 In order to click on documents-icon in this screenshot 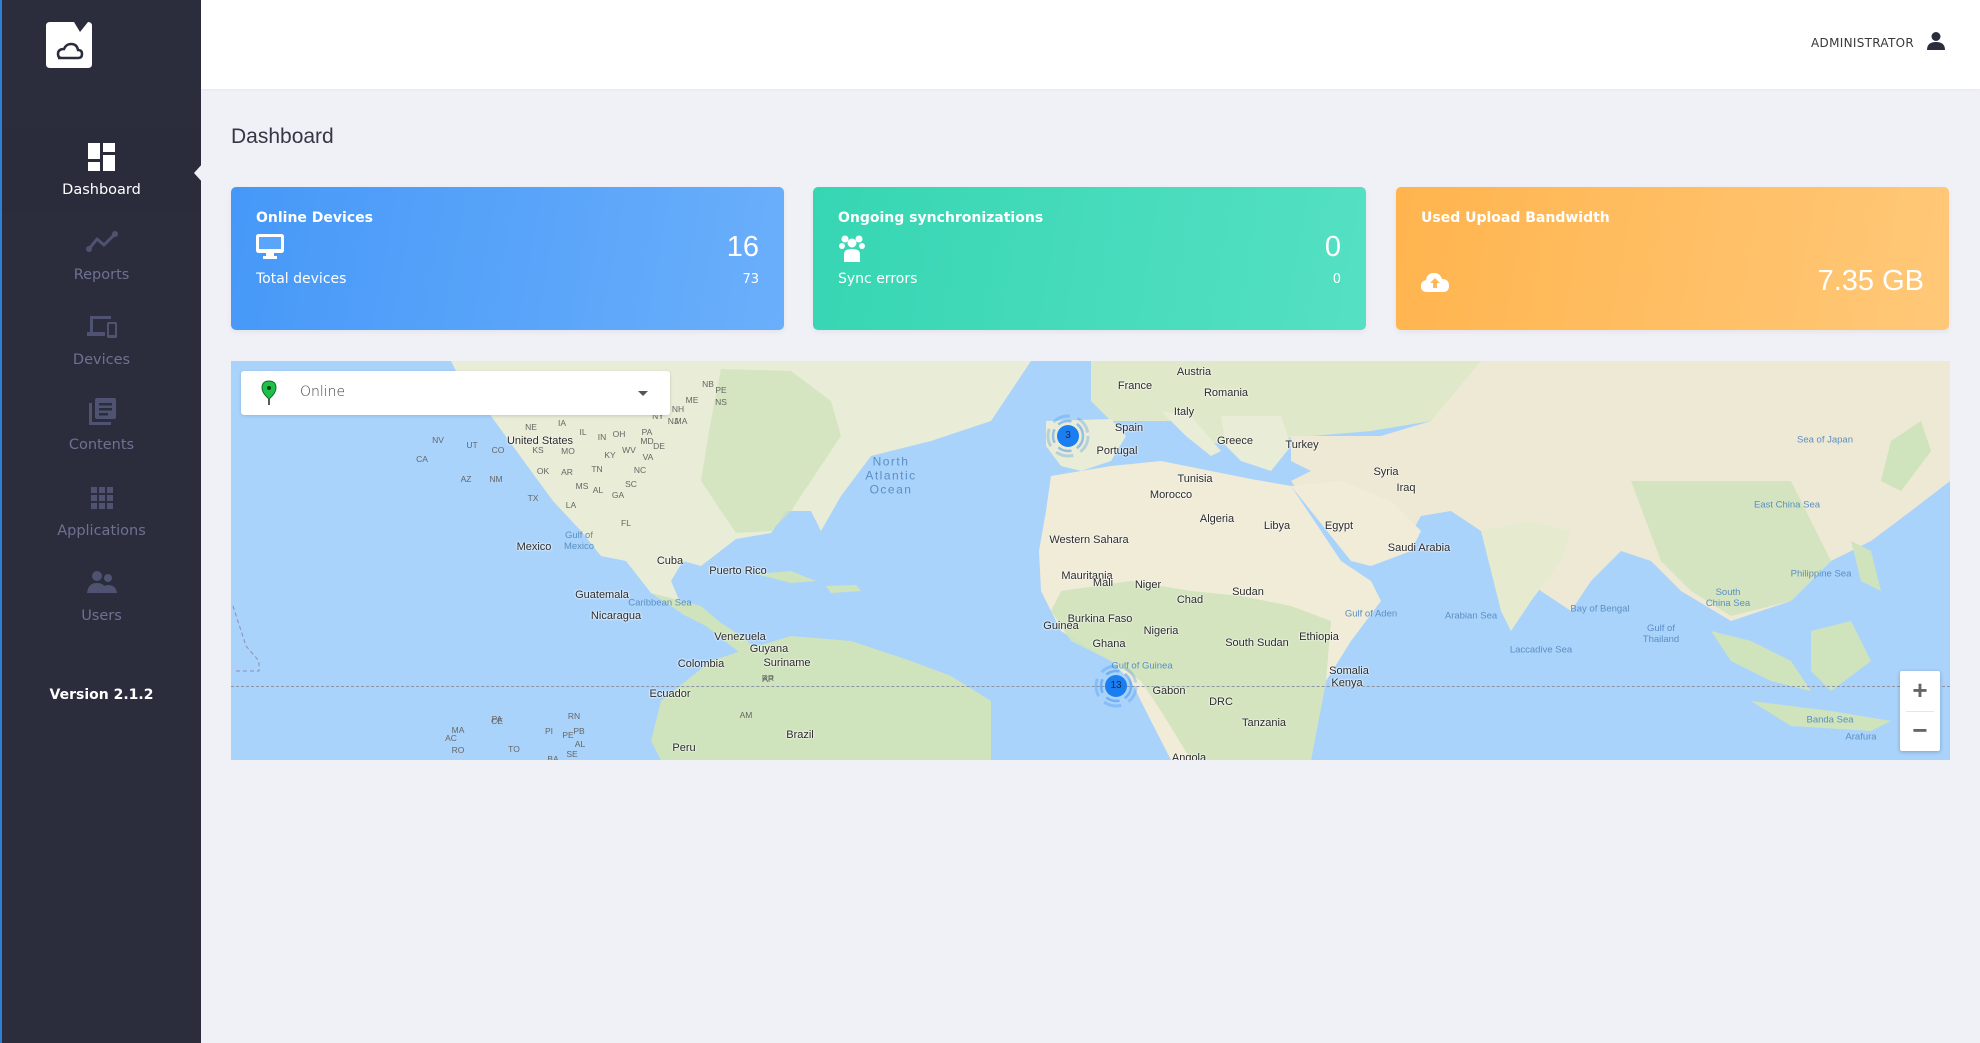, I will do `click(102, 412)`.